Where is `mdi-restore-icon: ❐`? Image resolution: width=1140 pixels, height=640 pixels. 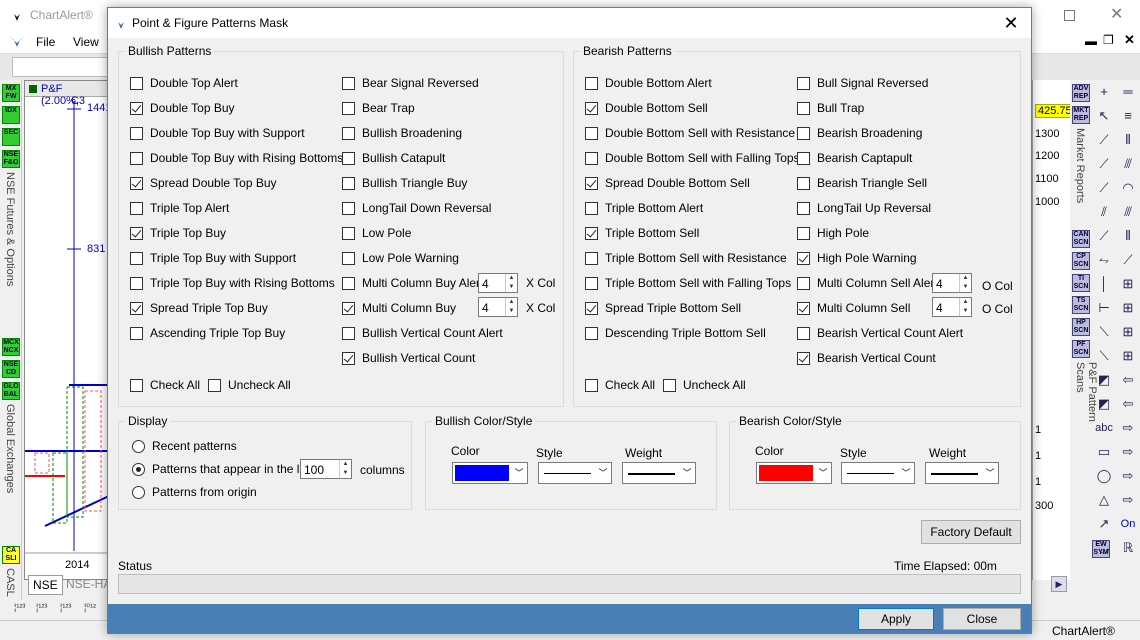
mdi-restore-icon: ❐ is located at coordinates (1108, 40).